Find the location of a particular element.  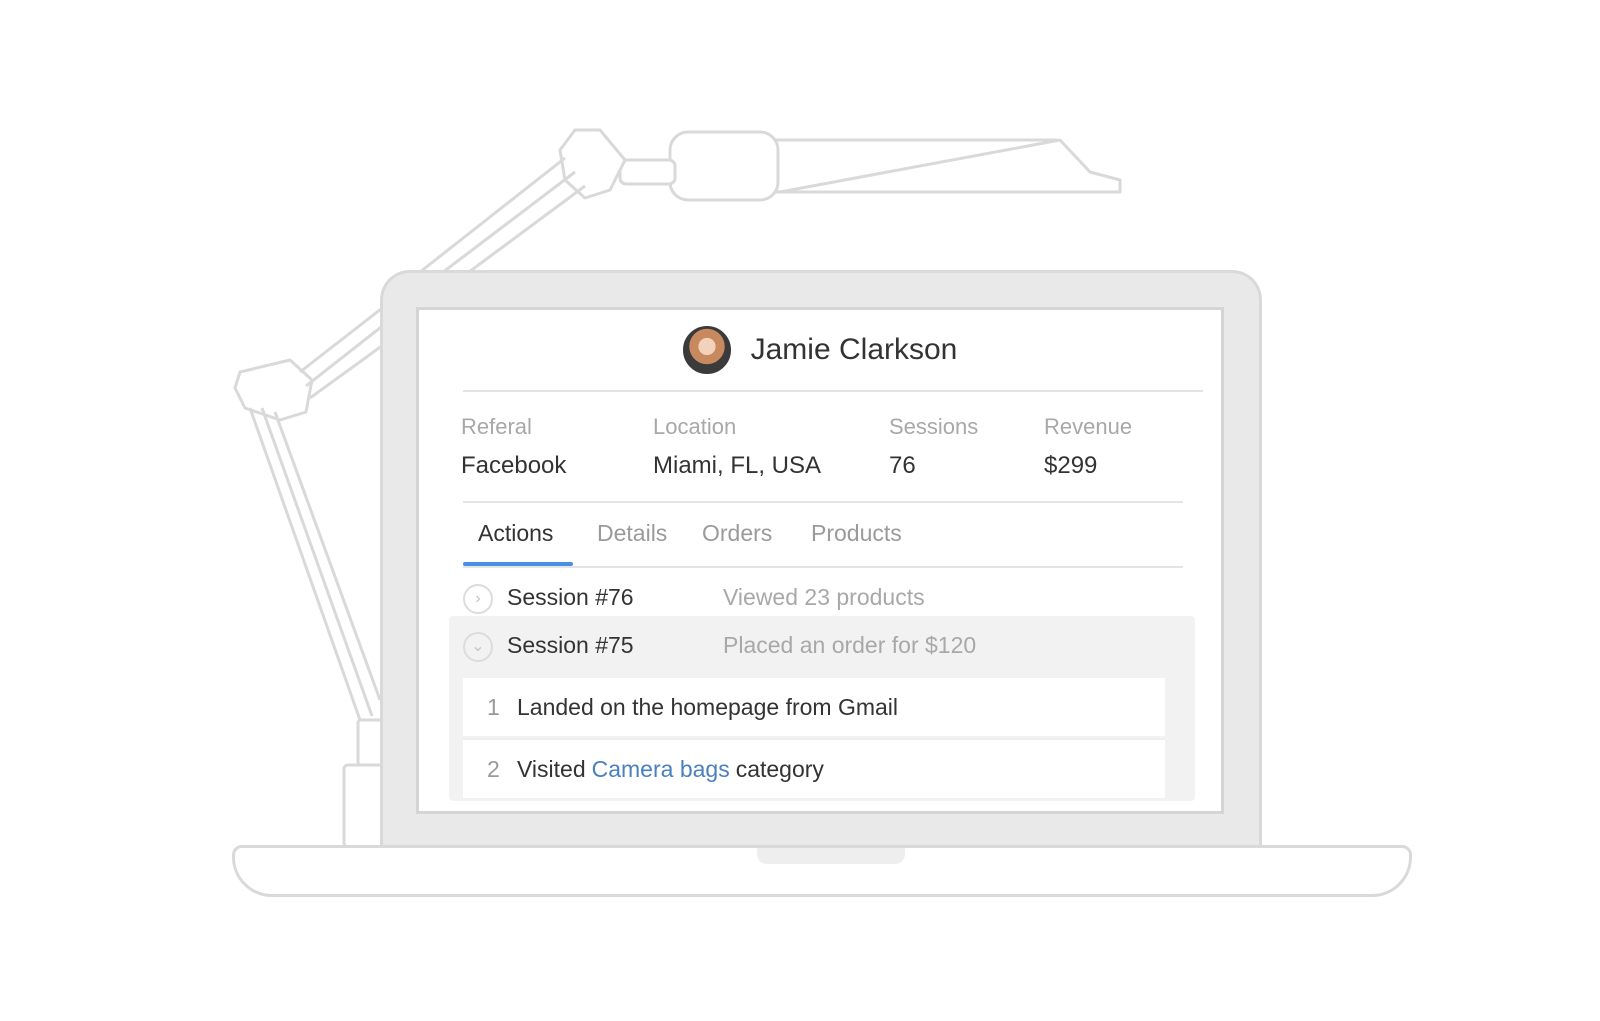

session-title: Session #75 is located at coordinates (570, 645).